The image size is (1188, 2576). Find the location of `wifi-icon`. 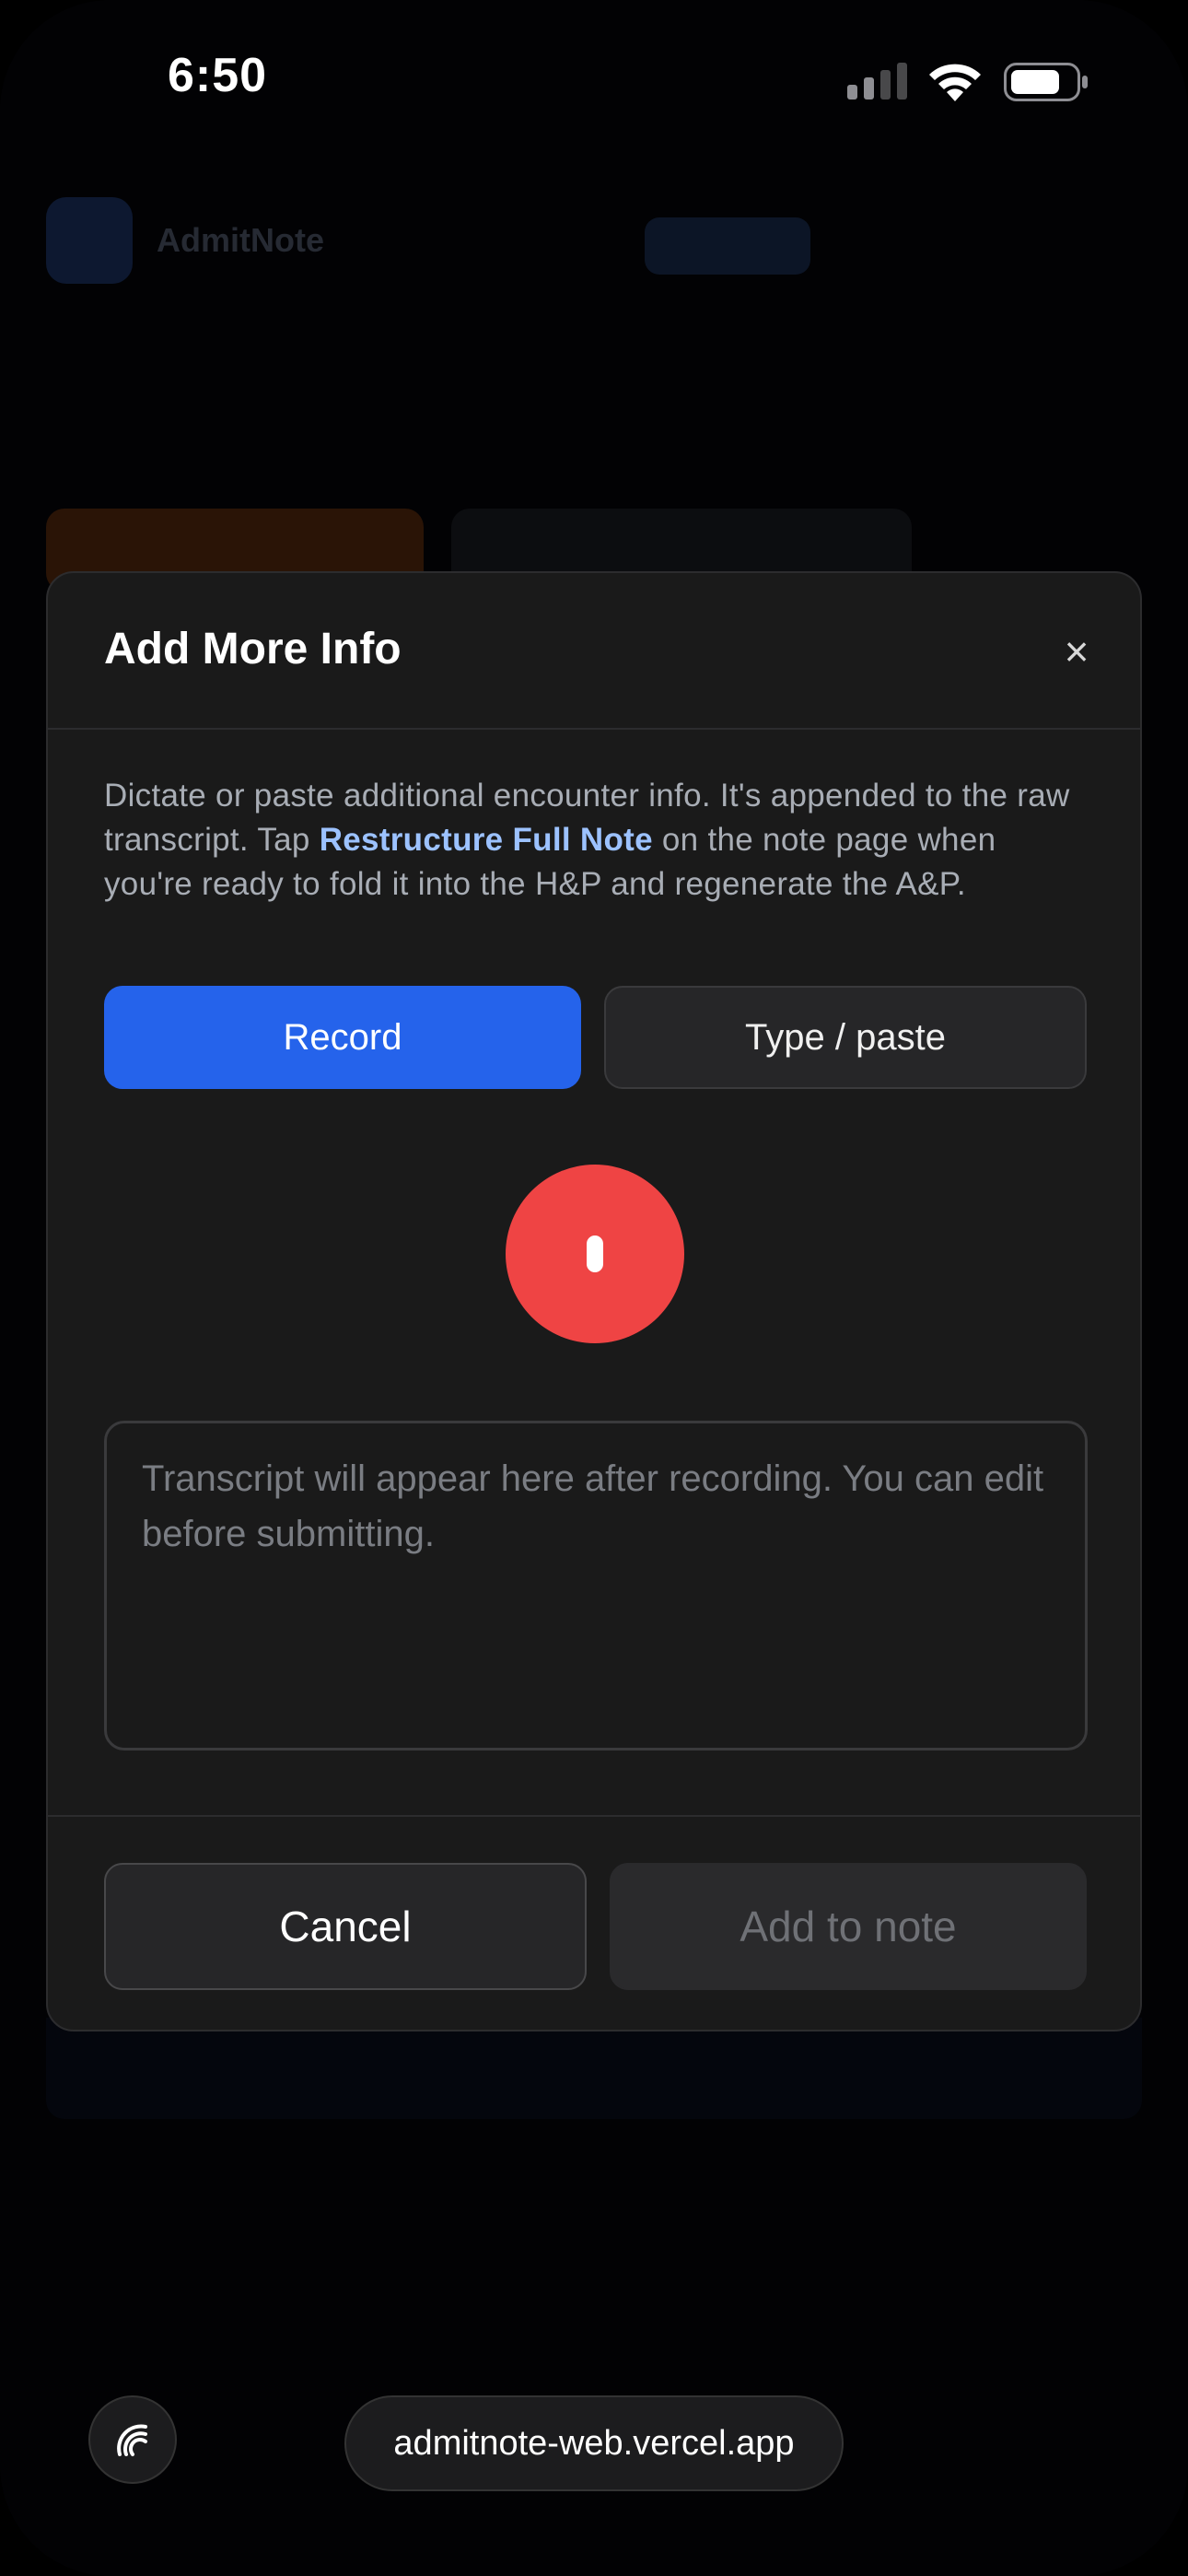

wifi-icon is located at coordinates (955, 82).